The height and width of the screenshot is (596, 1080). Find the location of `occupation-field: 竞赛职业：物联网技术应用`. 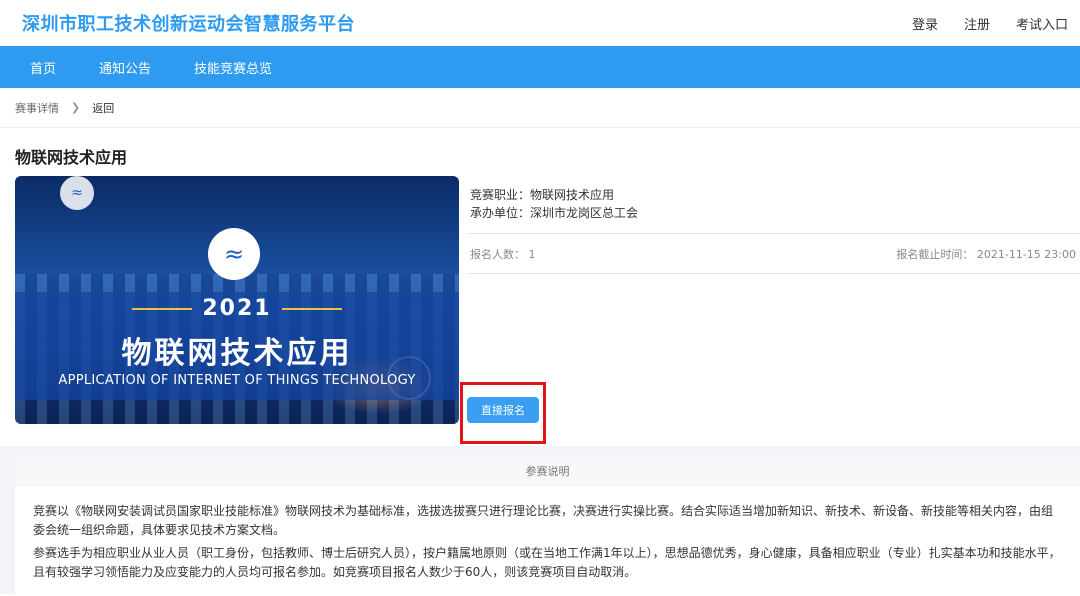

occupation-field: 竞赛职业：物联网技术应用 is located at coordinates (542, 195).